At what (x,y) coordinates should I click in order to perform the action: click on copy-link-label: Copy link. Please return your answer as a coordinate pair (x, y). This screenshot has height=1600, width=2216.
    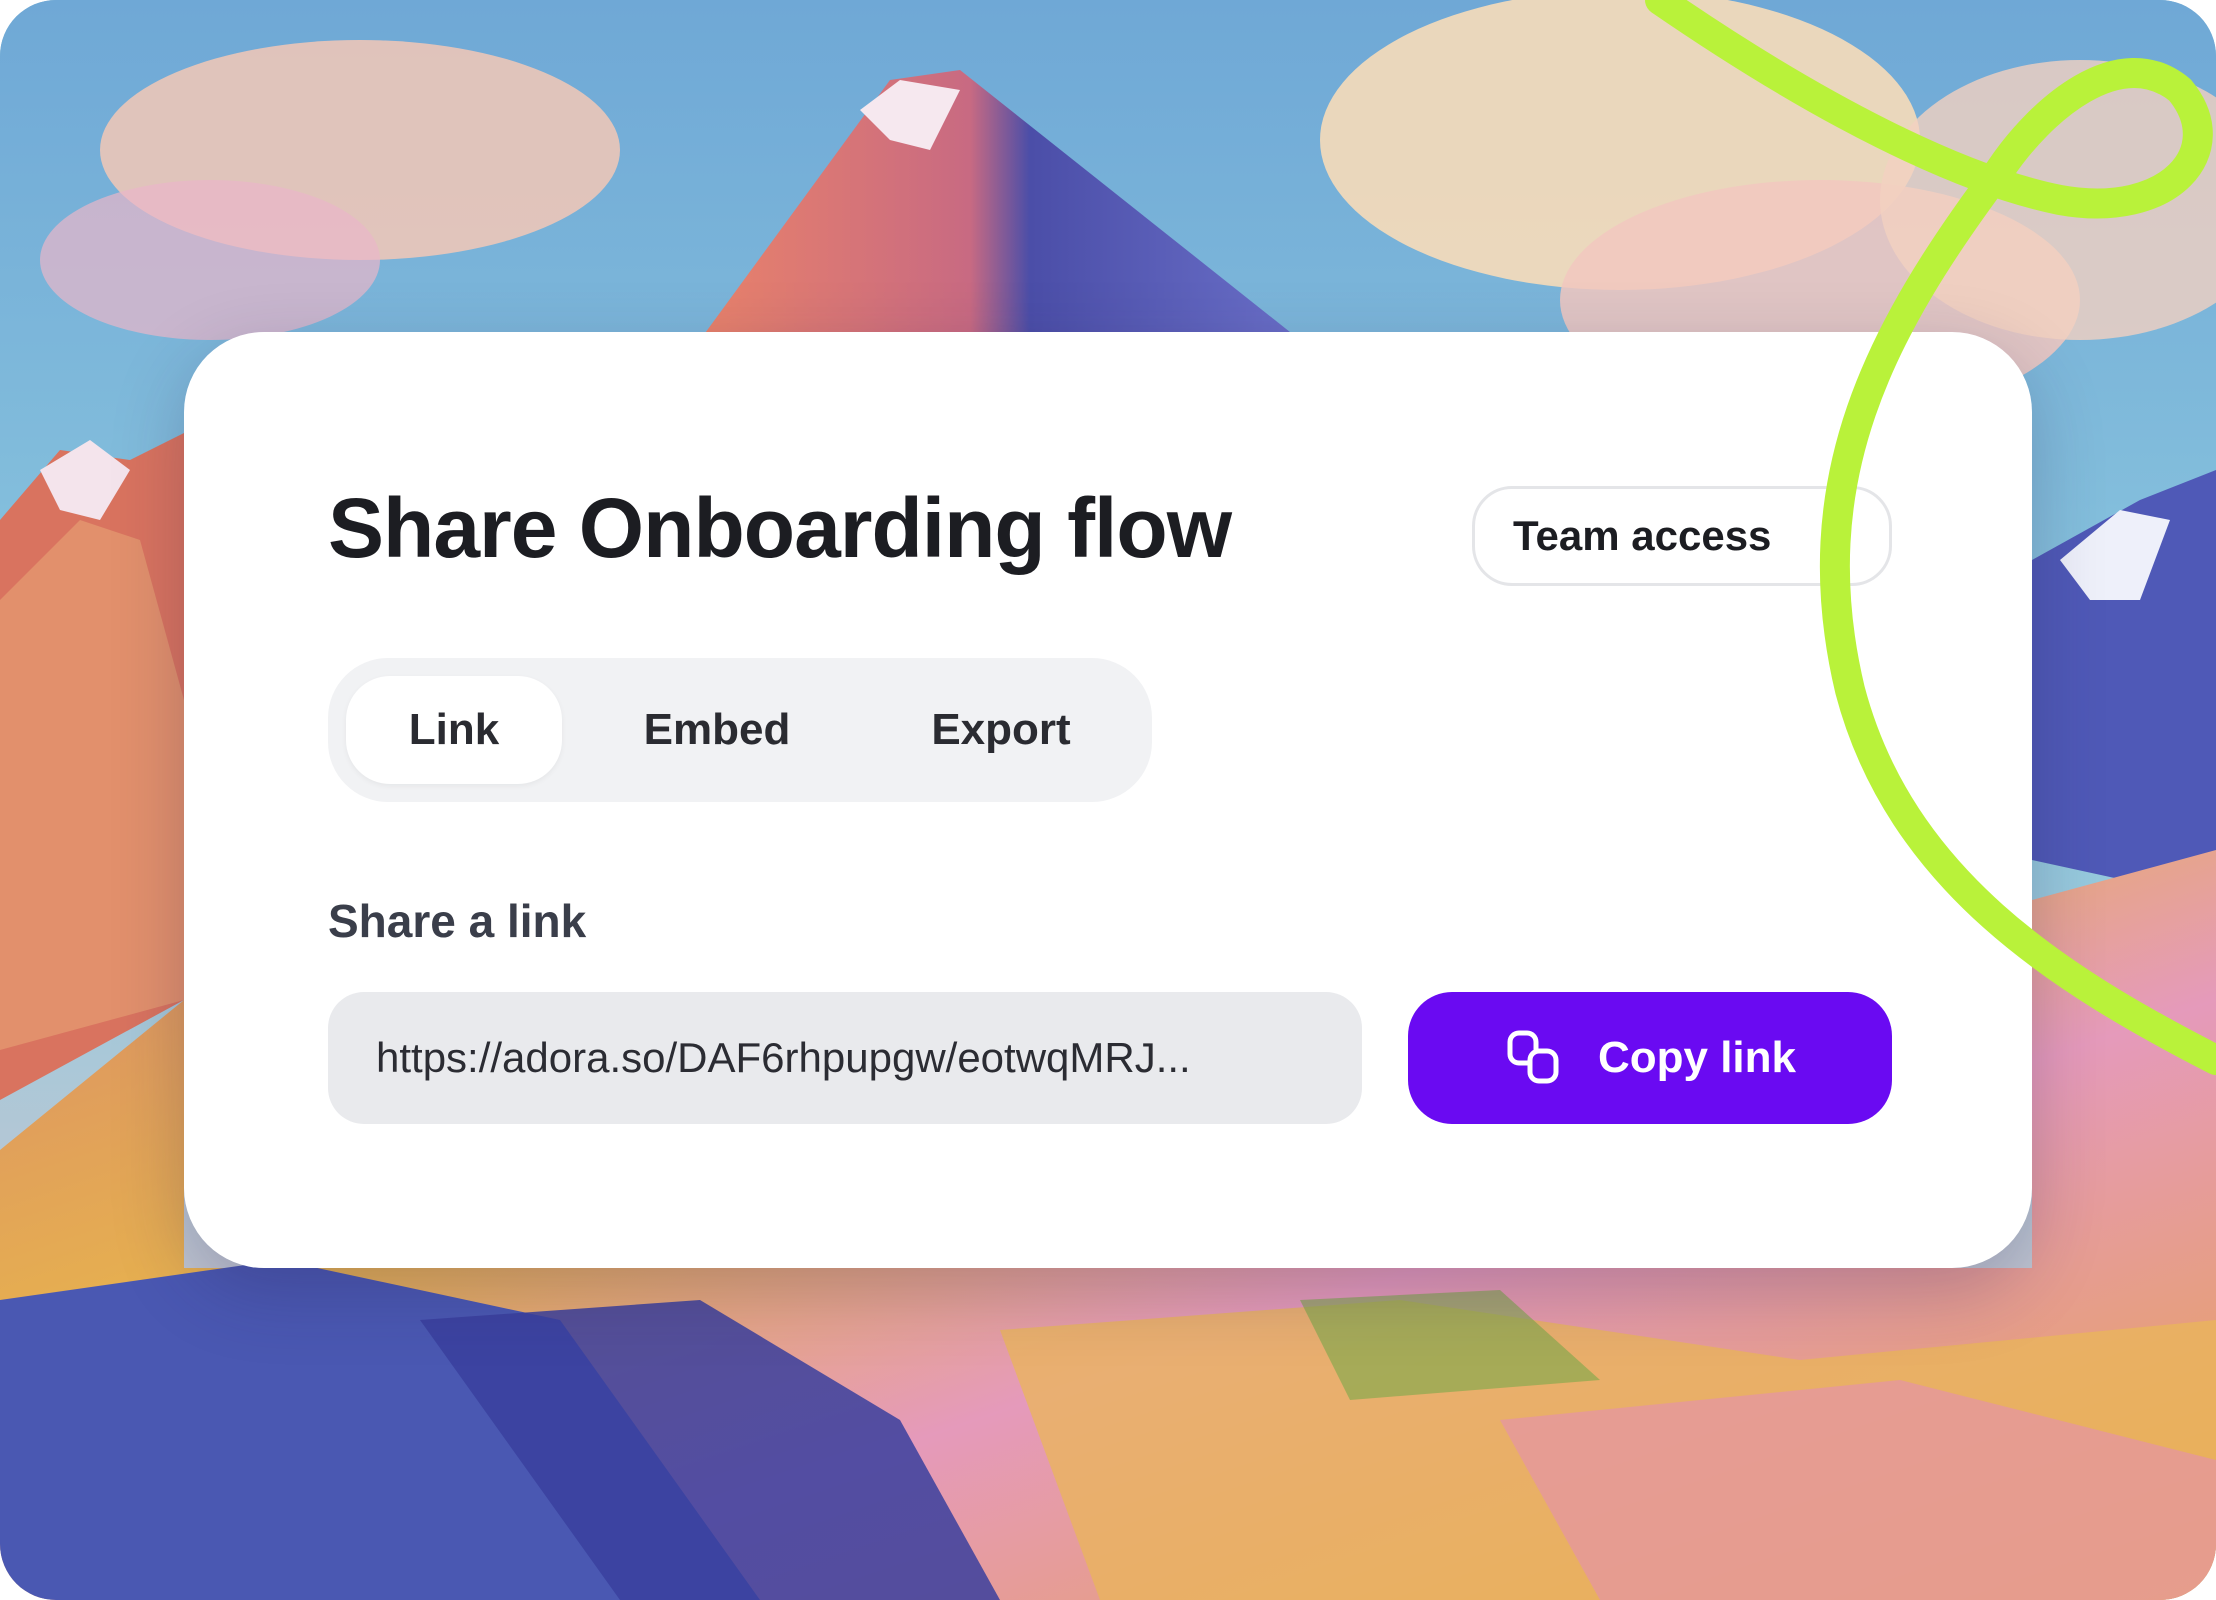
    Looking at the image, I should click on (1697, 1057).